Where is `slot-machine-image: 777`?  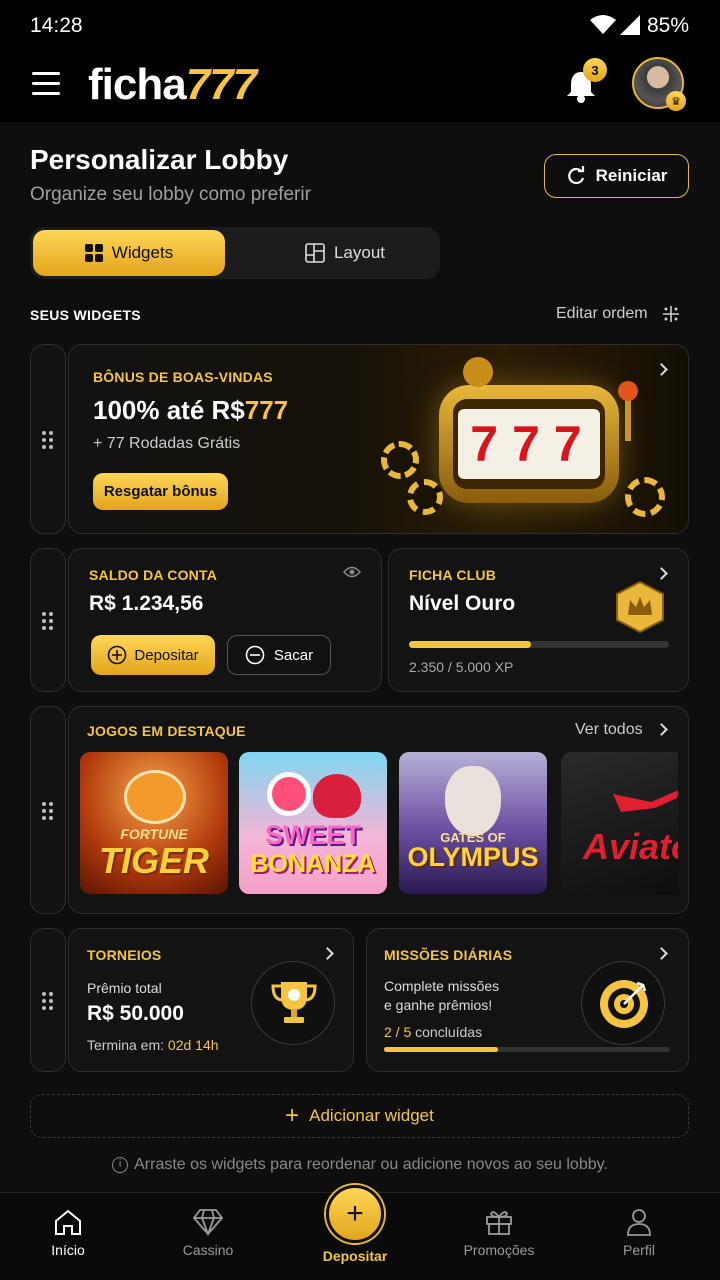 slot-machine-image: 777 is located at coordinates (529, 444).